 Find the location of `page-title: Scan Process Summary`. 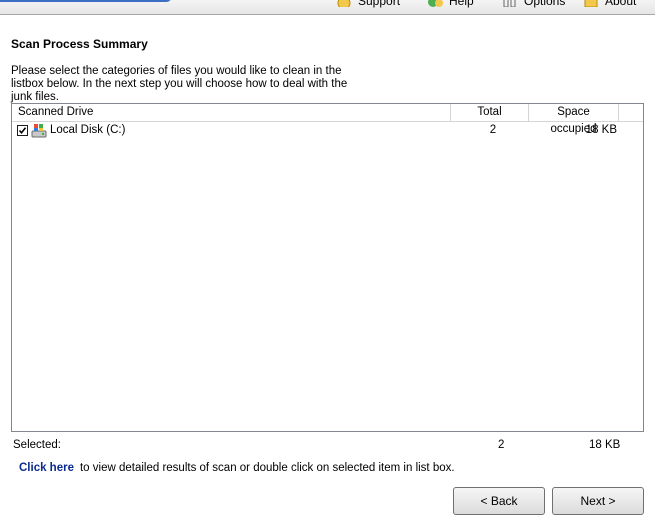

page-title: Scan Process Summary is located at coordinates (79, 44).